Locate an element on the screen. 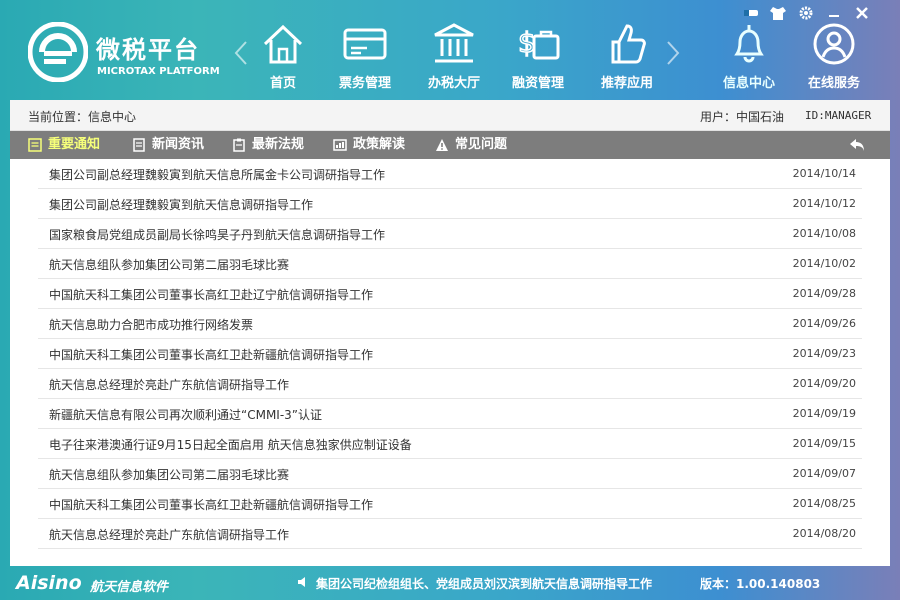 The image size is (900, 600). tab-label: 重要通知 is located at coordinates (74, 144).